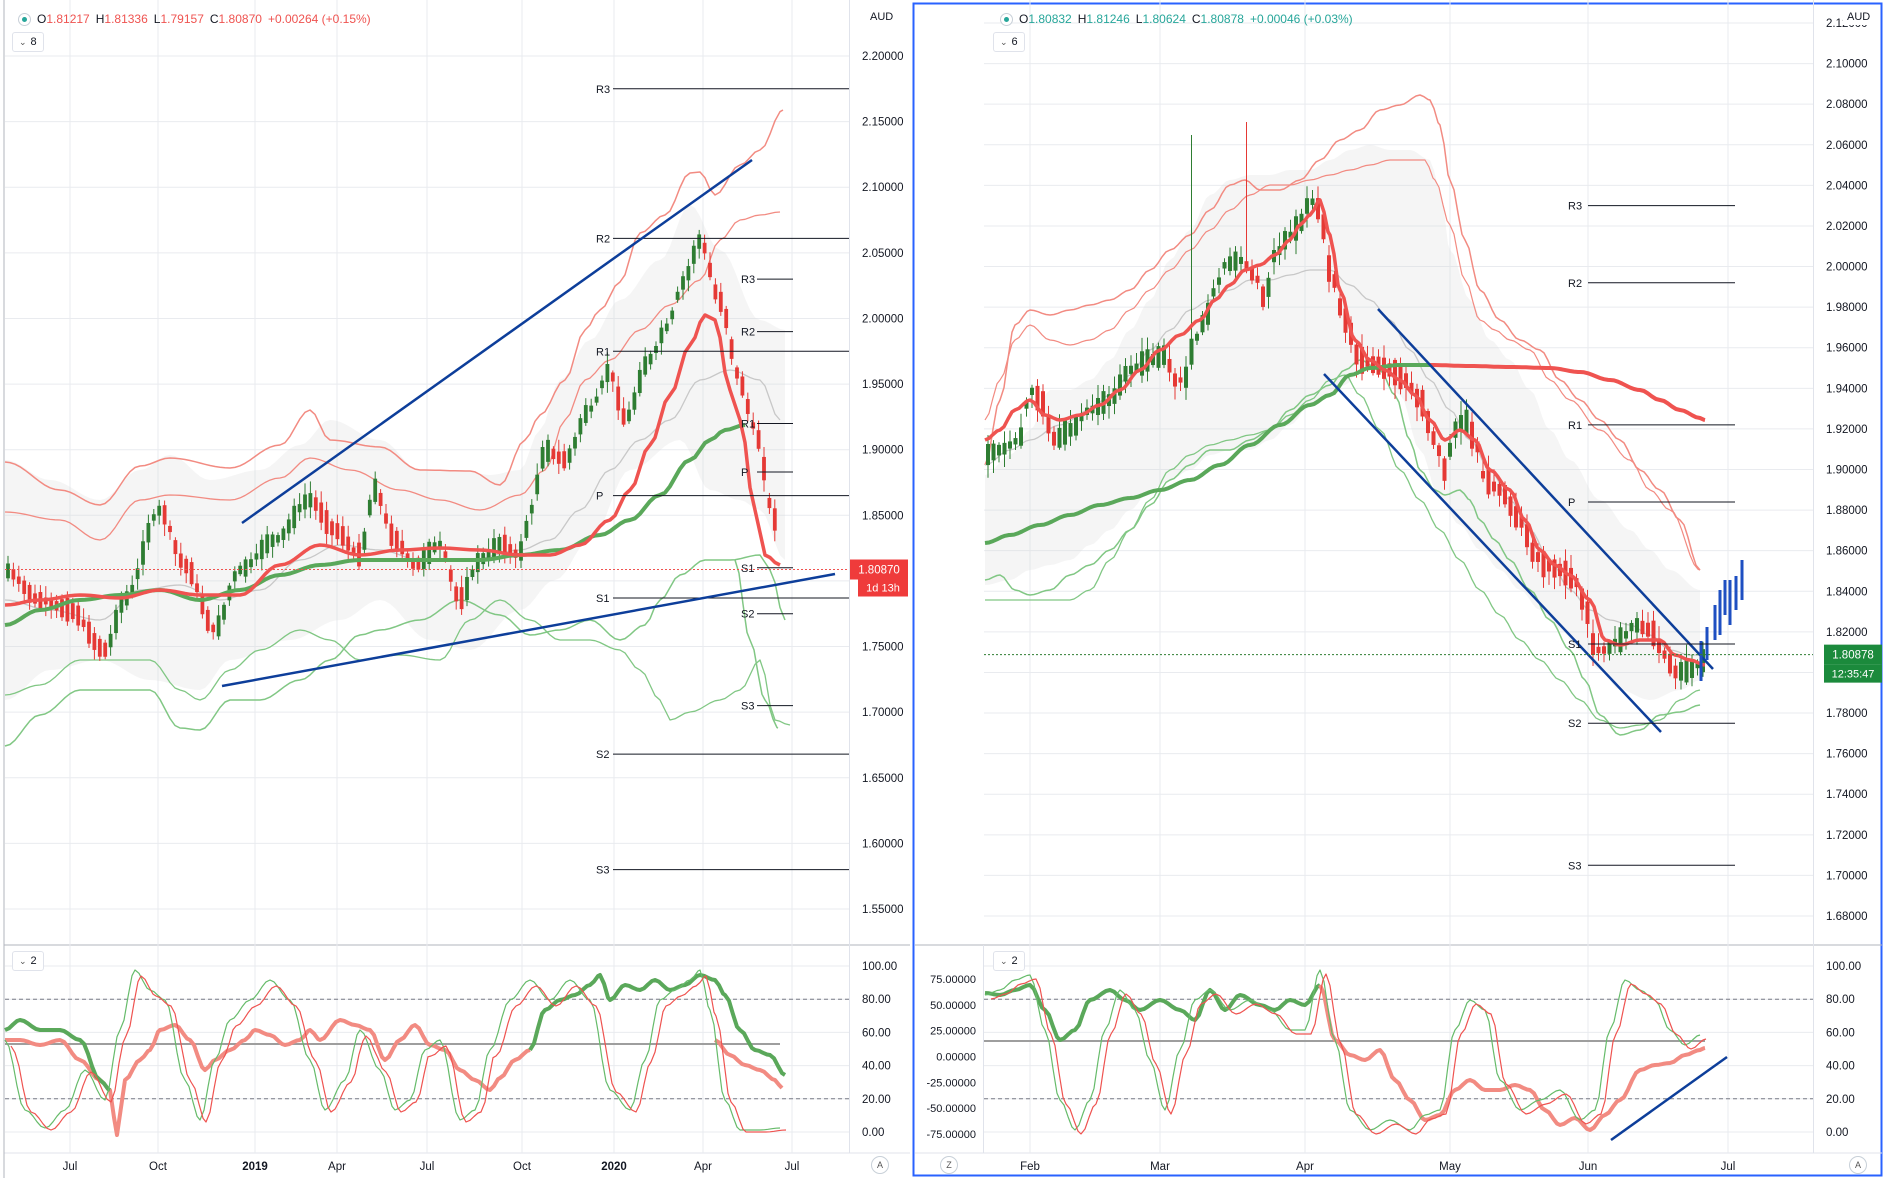 The image size is (1885, 1183). Describe the element at coordinates (240, 19) in the screenshot. I see `close-value: 1.80870` at that location.